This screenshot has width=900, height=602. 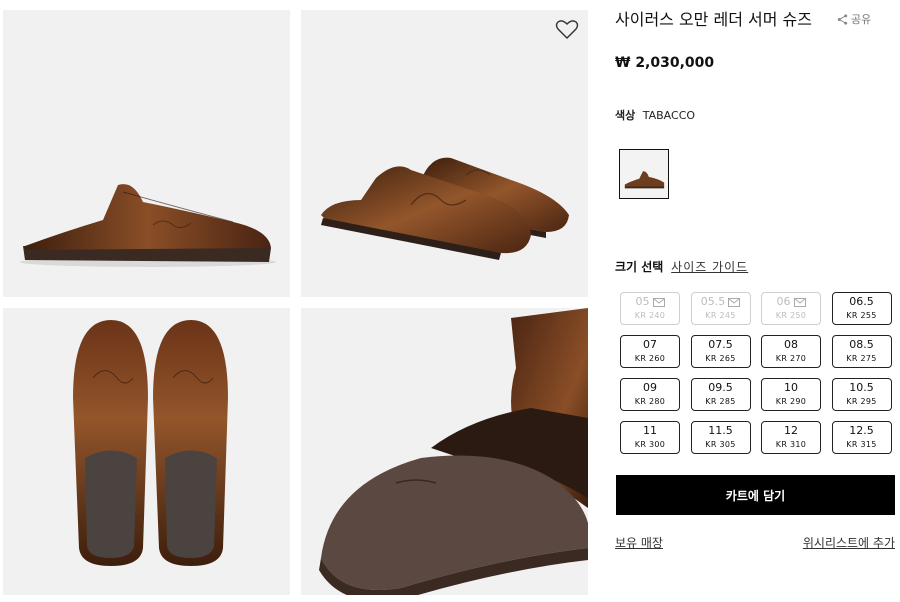 I want to click on size-option: 10 KR 290, so click(x=791, y=394).